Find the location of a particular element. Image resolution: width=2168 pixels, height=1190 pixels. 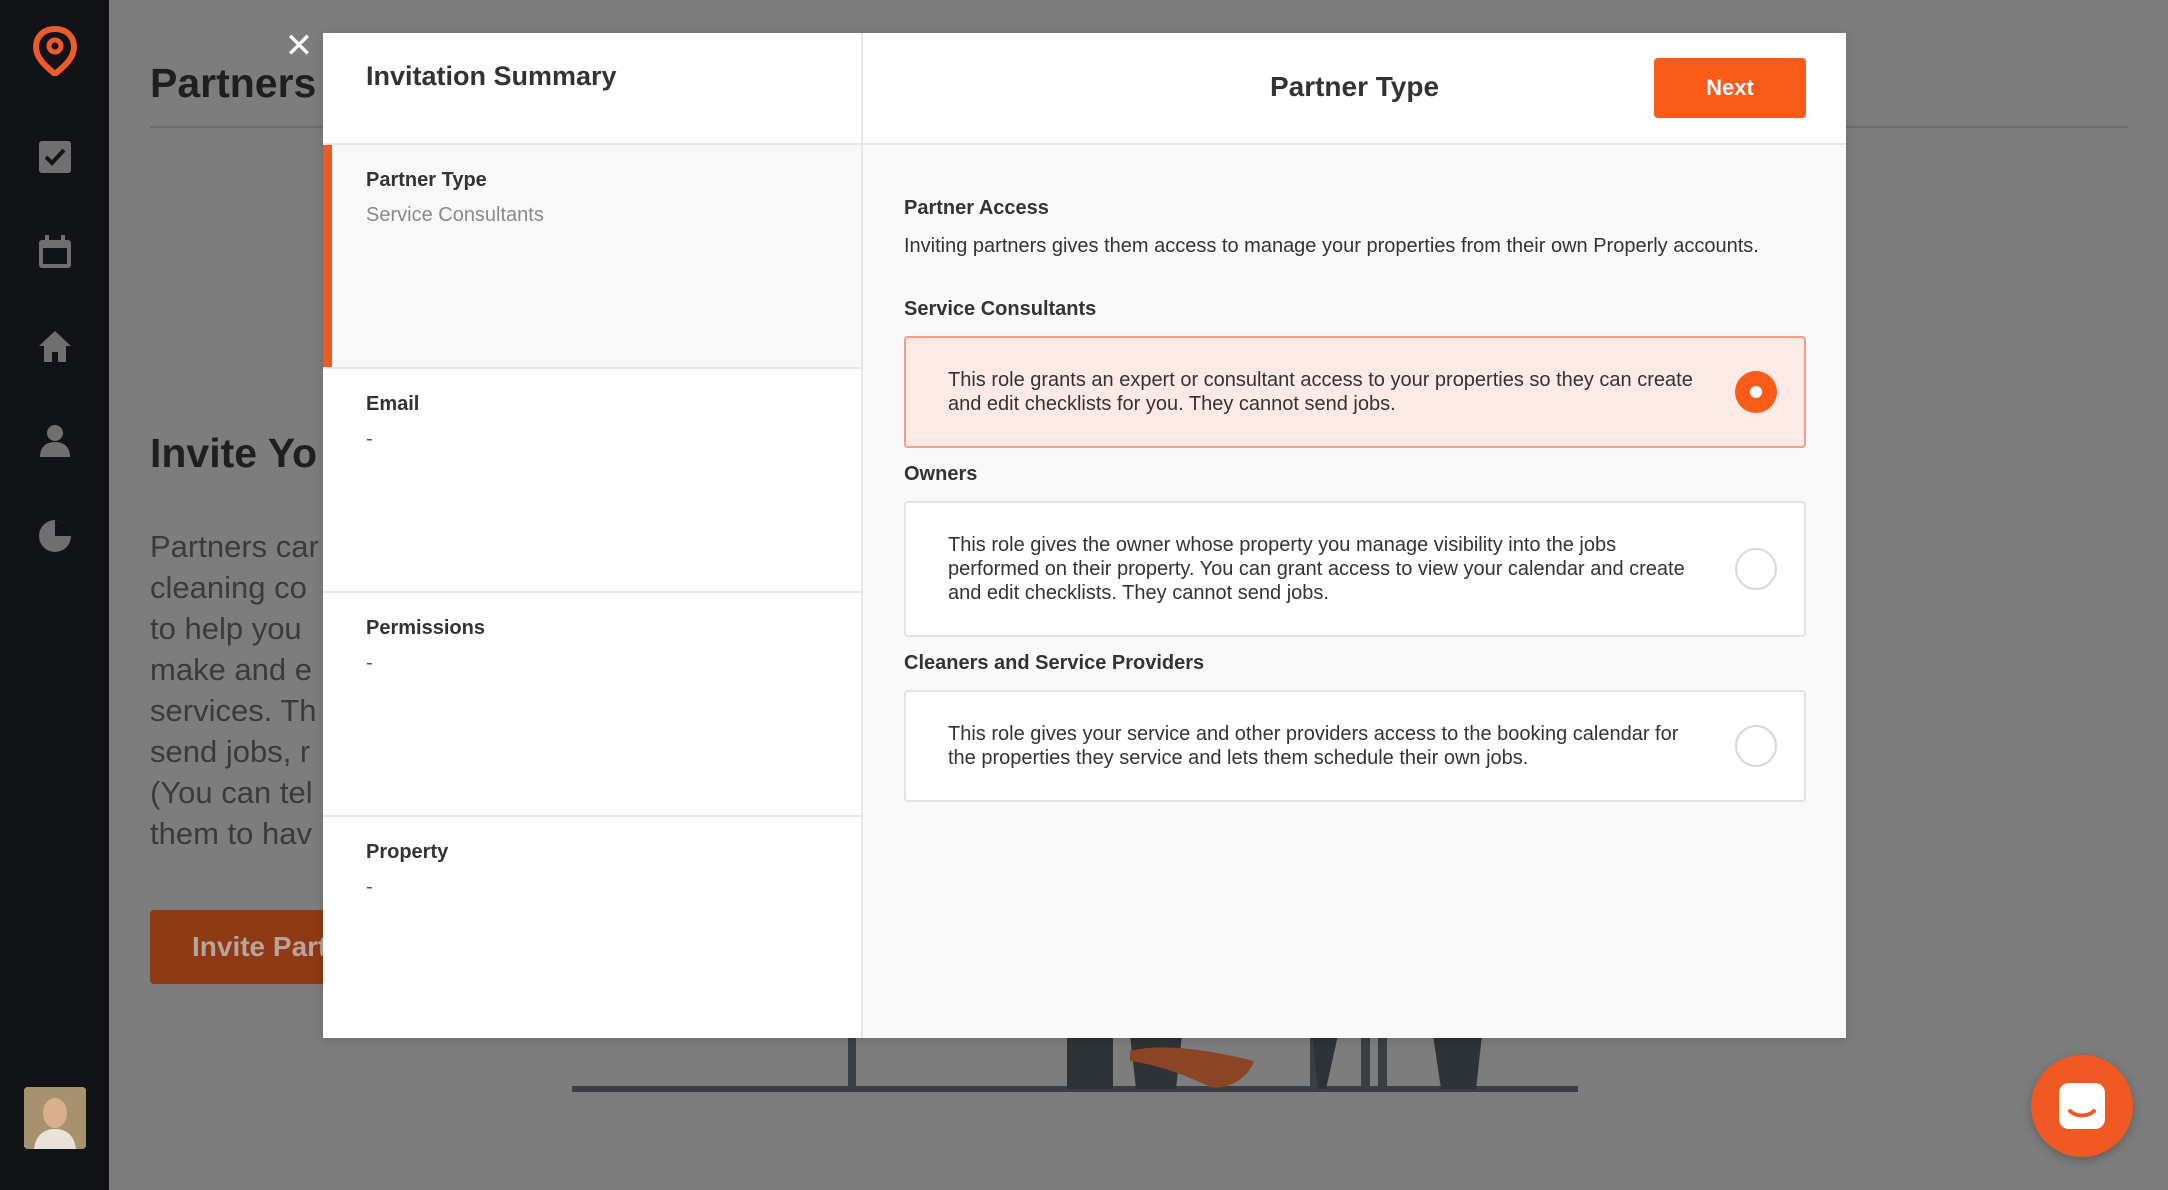

group-title-cleaners: Cleaners and Service Providers is located at coordinates (1054, 663).